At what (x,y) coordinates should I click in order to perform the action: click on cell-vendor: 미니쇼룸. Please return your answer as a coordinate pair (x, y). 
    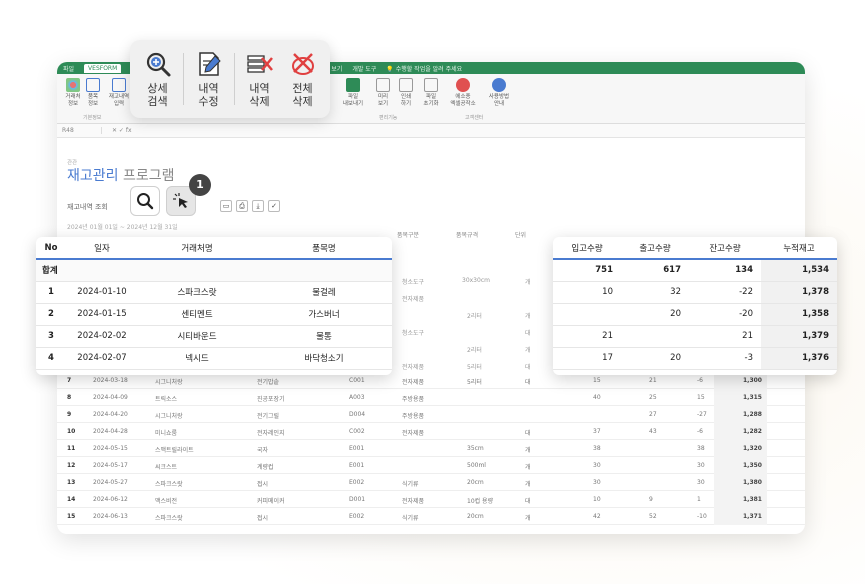
    Looking at the image, I should click on (166, 433).